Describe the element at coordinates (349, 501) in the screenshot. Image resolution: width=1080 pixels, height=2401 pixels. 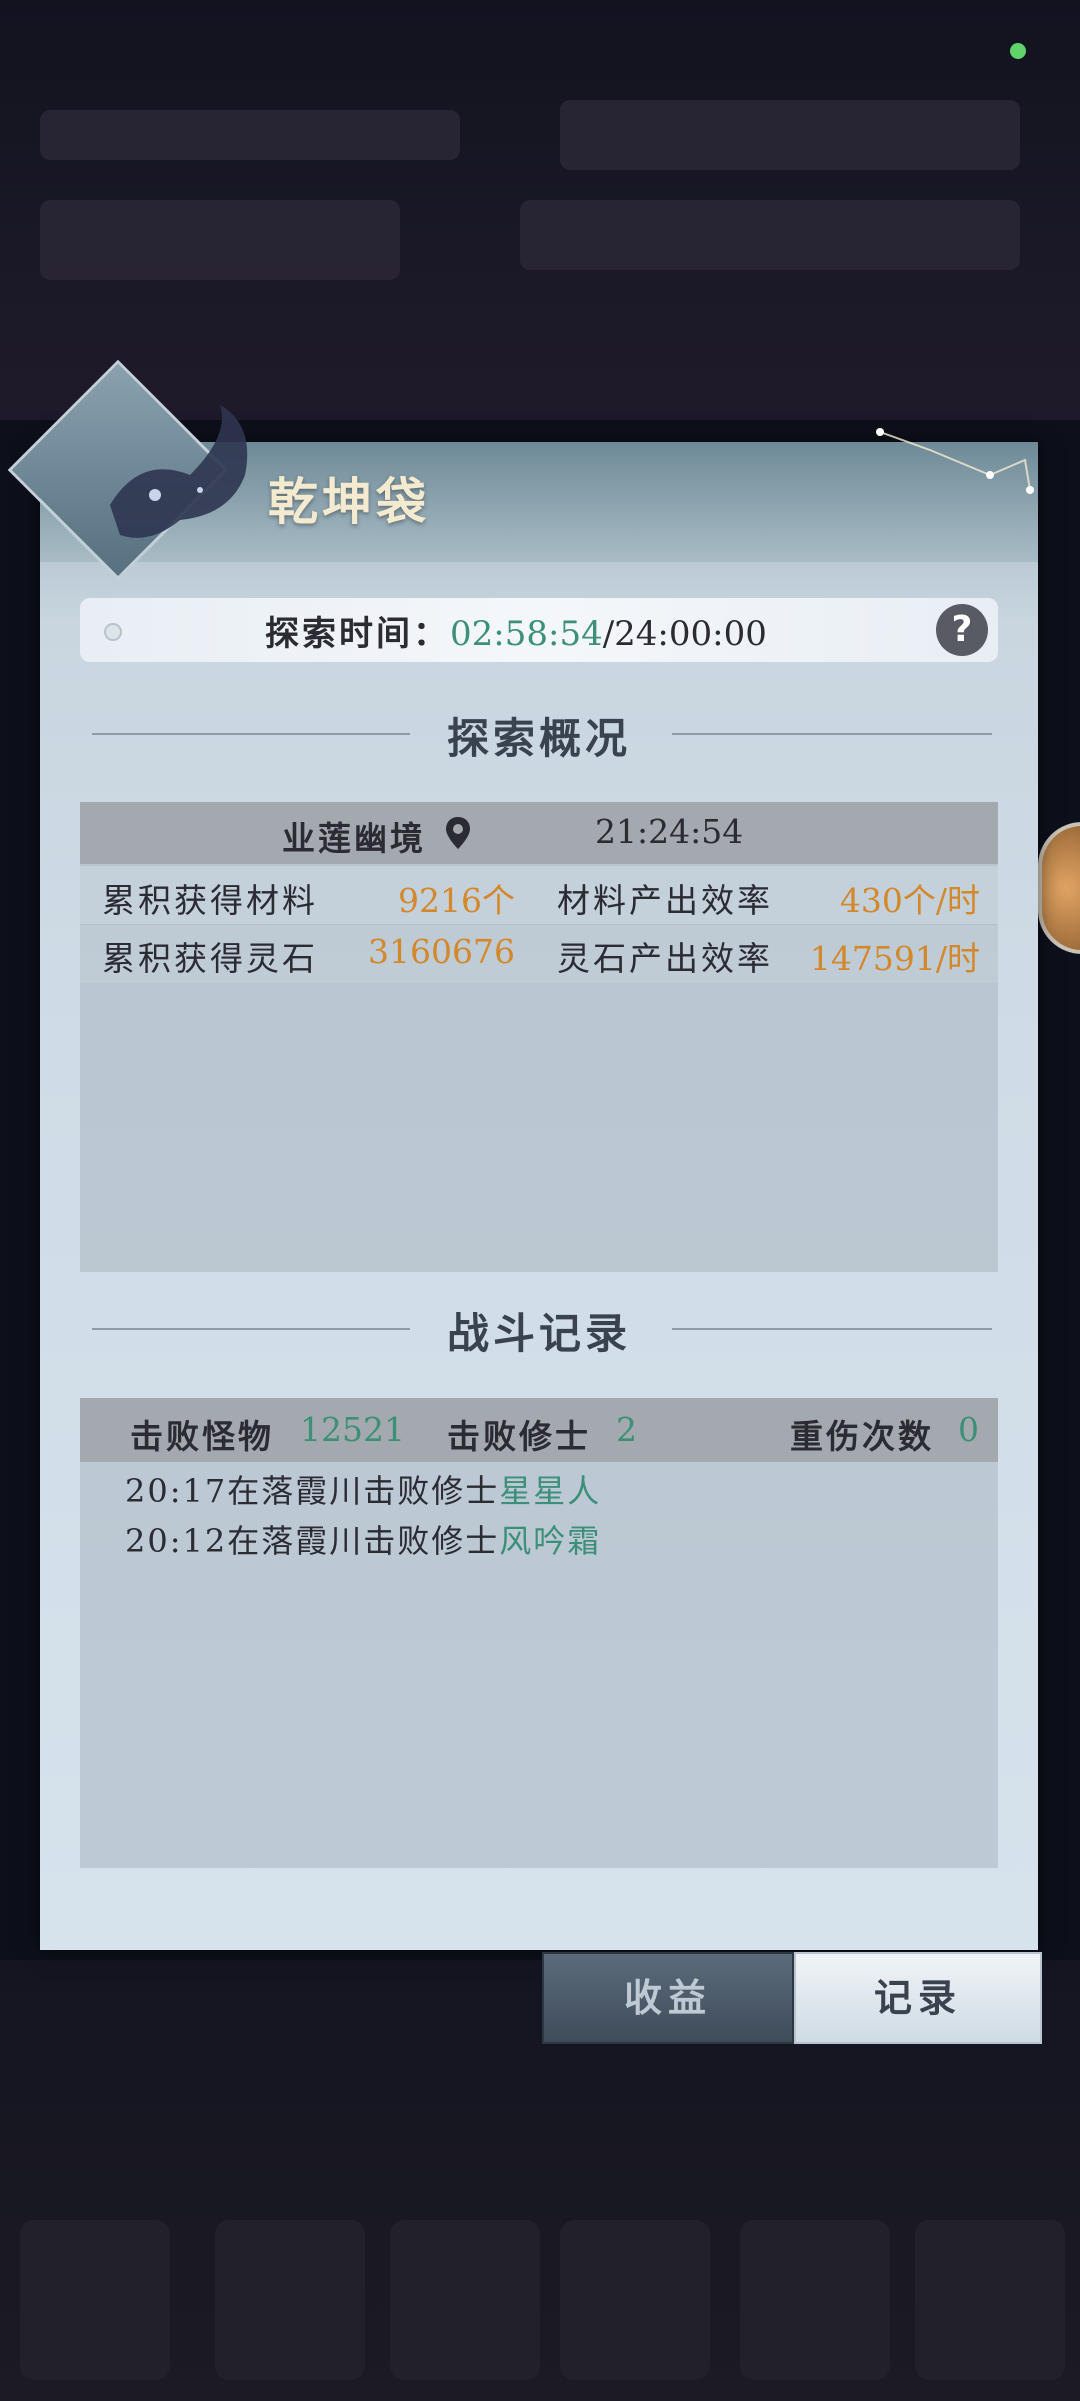
I see `dialog-title: 乾坤袋` at that location.